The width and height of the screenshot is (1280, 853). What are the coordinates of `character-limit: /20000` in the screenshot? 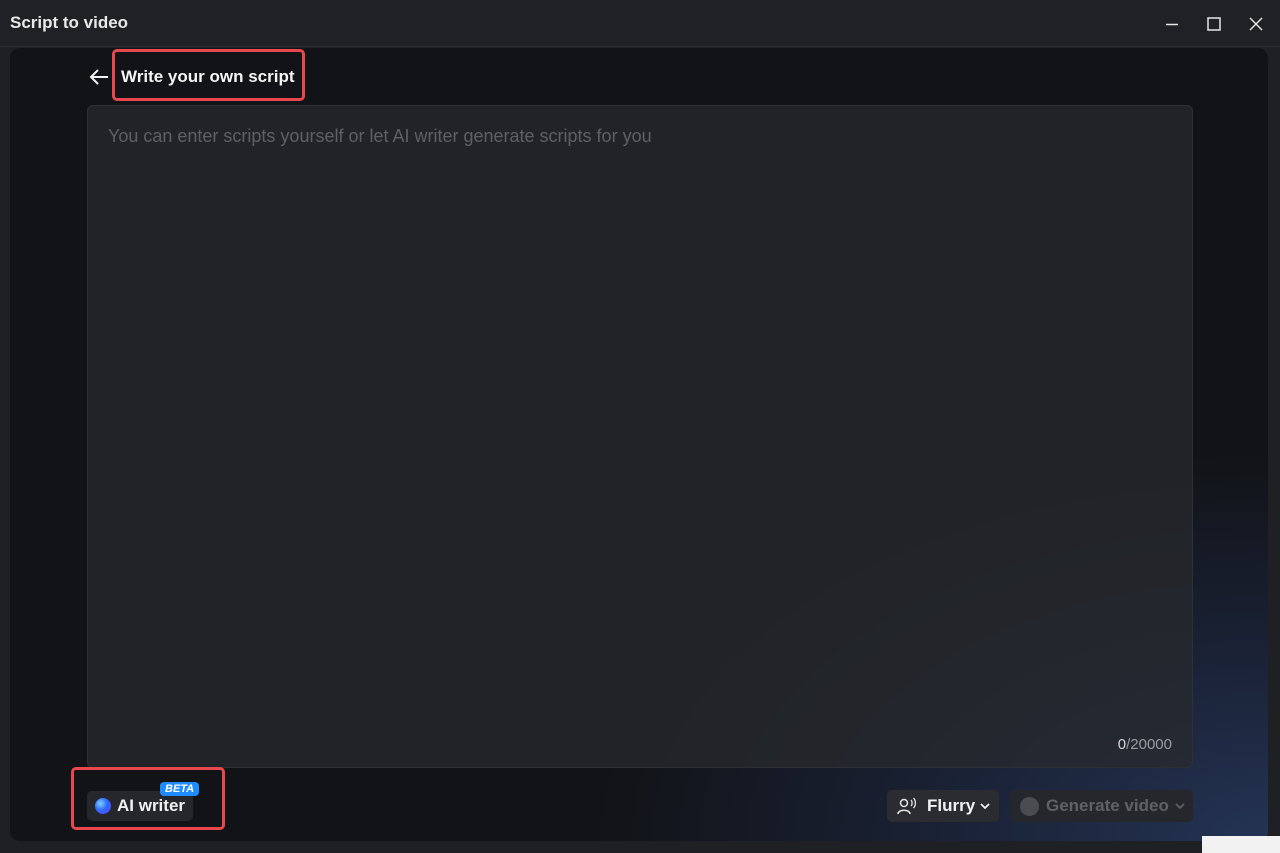 It's located at (1149, 744).